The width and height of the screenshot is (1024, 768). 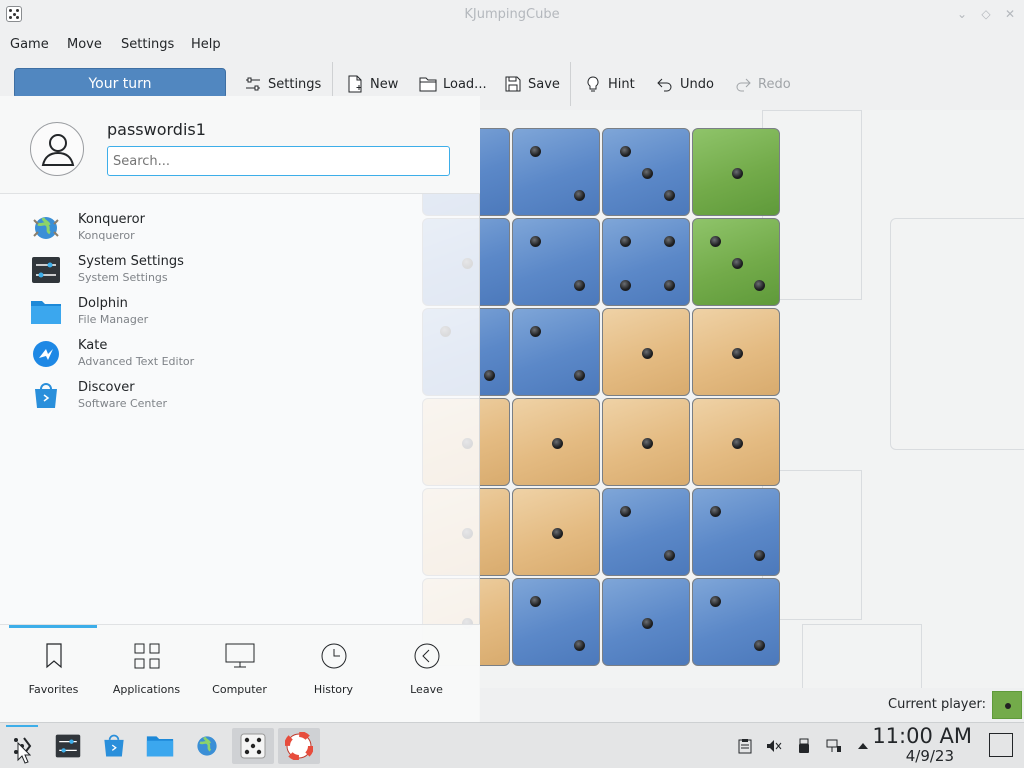 What do you see at coordinates (937, 704) in the screenshot?
I see `current-player-label: Current player:` at bounding box center [937, 704].